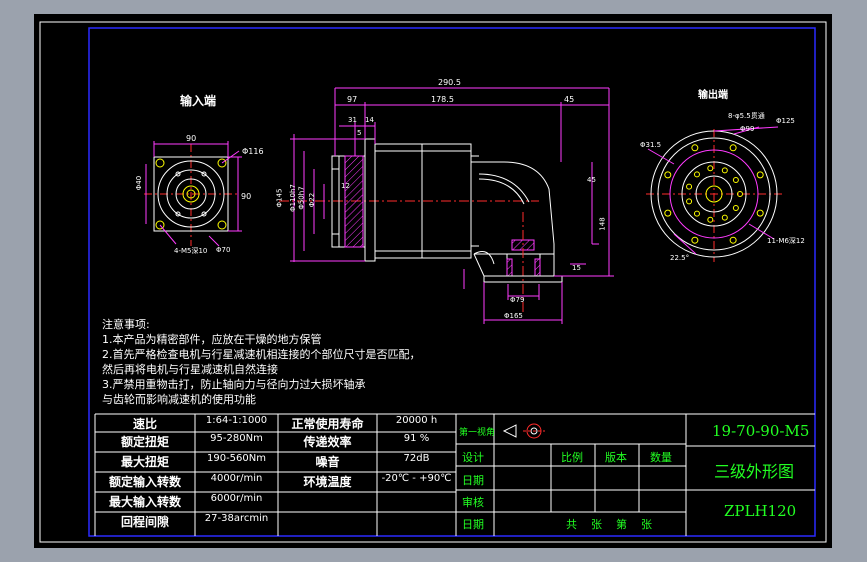 This screenshot has height=562, width=867. What do you see at coordinates (144, 502) in the screenshot?
I see `spec-label: 最大输入转数` at bounding box center [144, 502].